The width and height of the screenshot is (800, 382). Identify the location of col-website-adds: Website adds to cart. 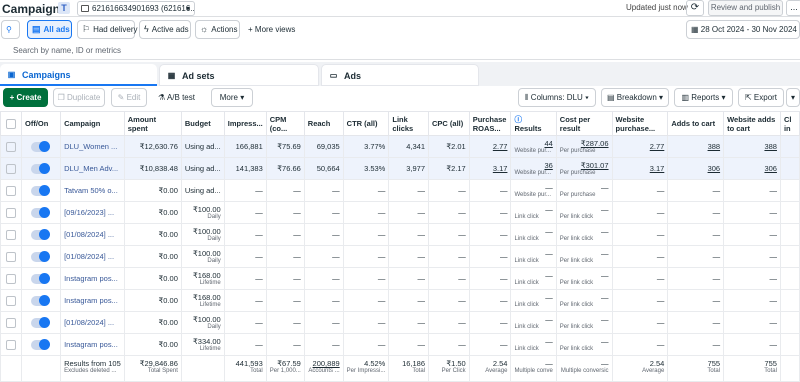
(752, 123).